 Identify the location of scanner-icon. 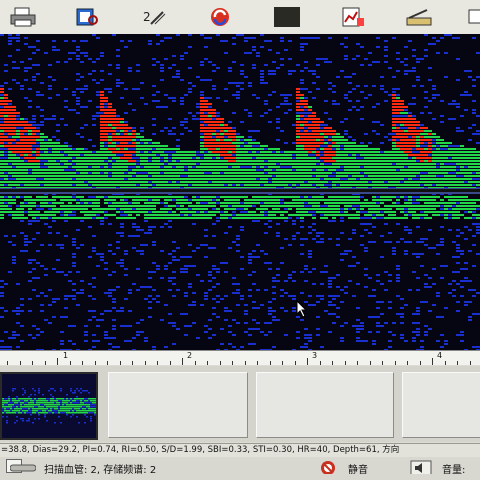
(419, 17).